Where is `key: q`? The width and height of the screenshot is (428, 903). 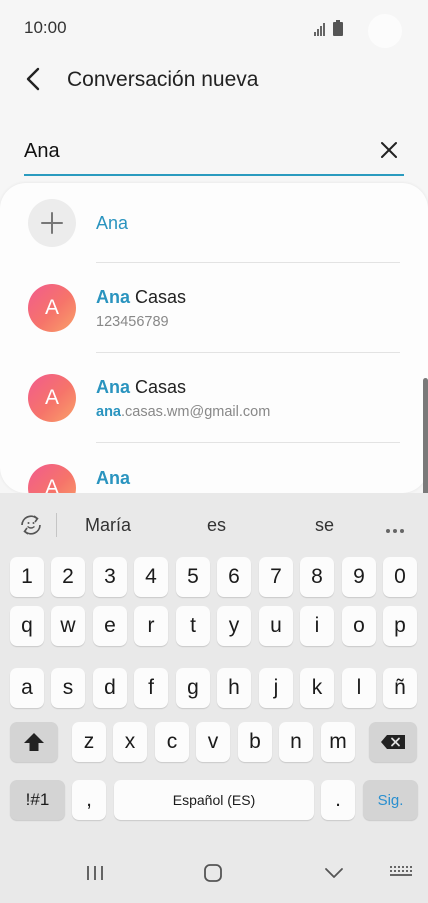
key: q is located at coordinates (27, 626).